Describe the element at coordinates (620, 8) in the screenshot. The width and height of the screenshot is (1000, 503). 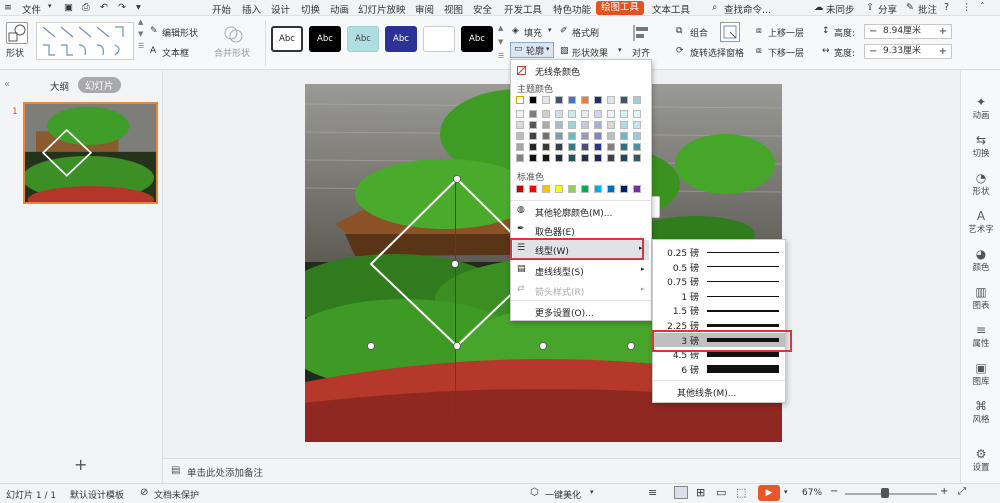
I see `tab-drawing-tools: 绘图工具` at that location.